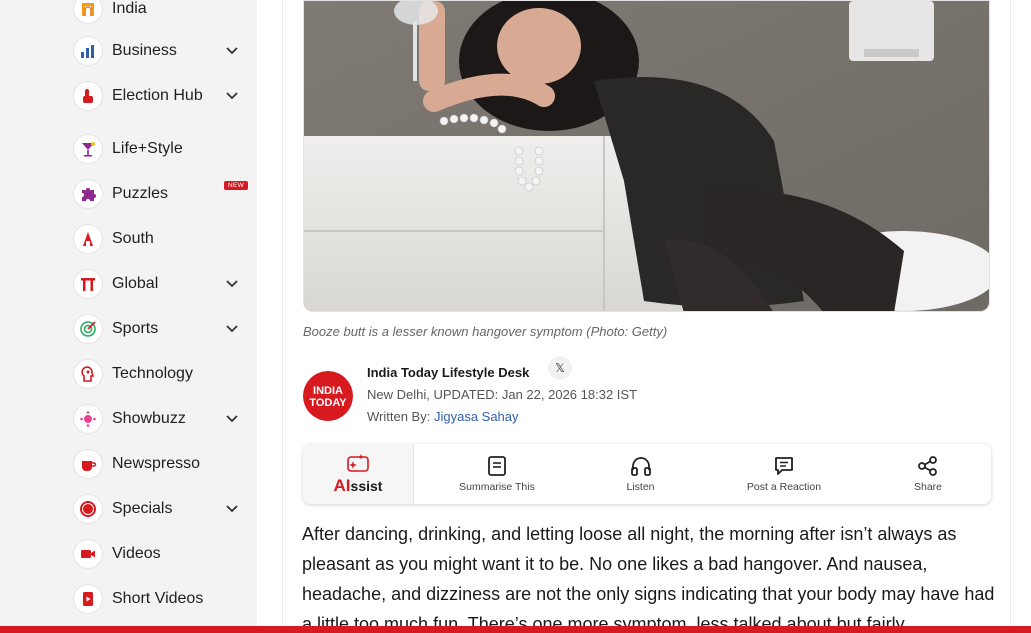 This screenshot has width=1031, height=633. What do you see at coordinates (129, 8) in the screenshot?
I see `sidebar-item-label: India` at bounding box center [129, 8].